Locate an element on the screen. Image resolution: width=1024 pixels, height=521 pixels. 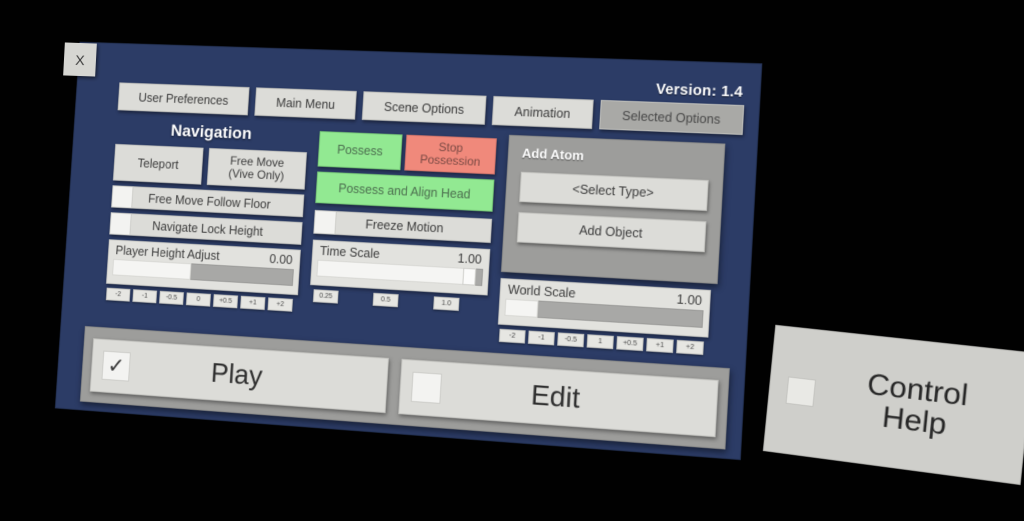
version-label: Version: 1.4 is located at coordinates (699, 91).